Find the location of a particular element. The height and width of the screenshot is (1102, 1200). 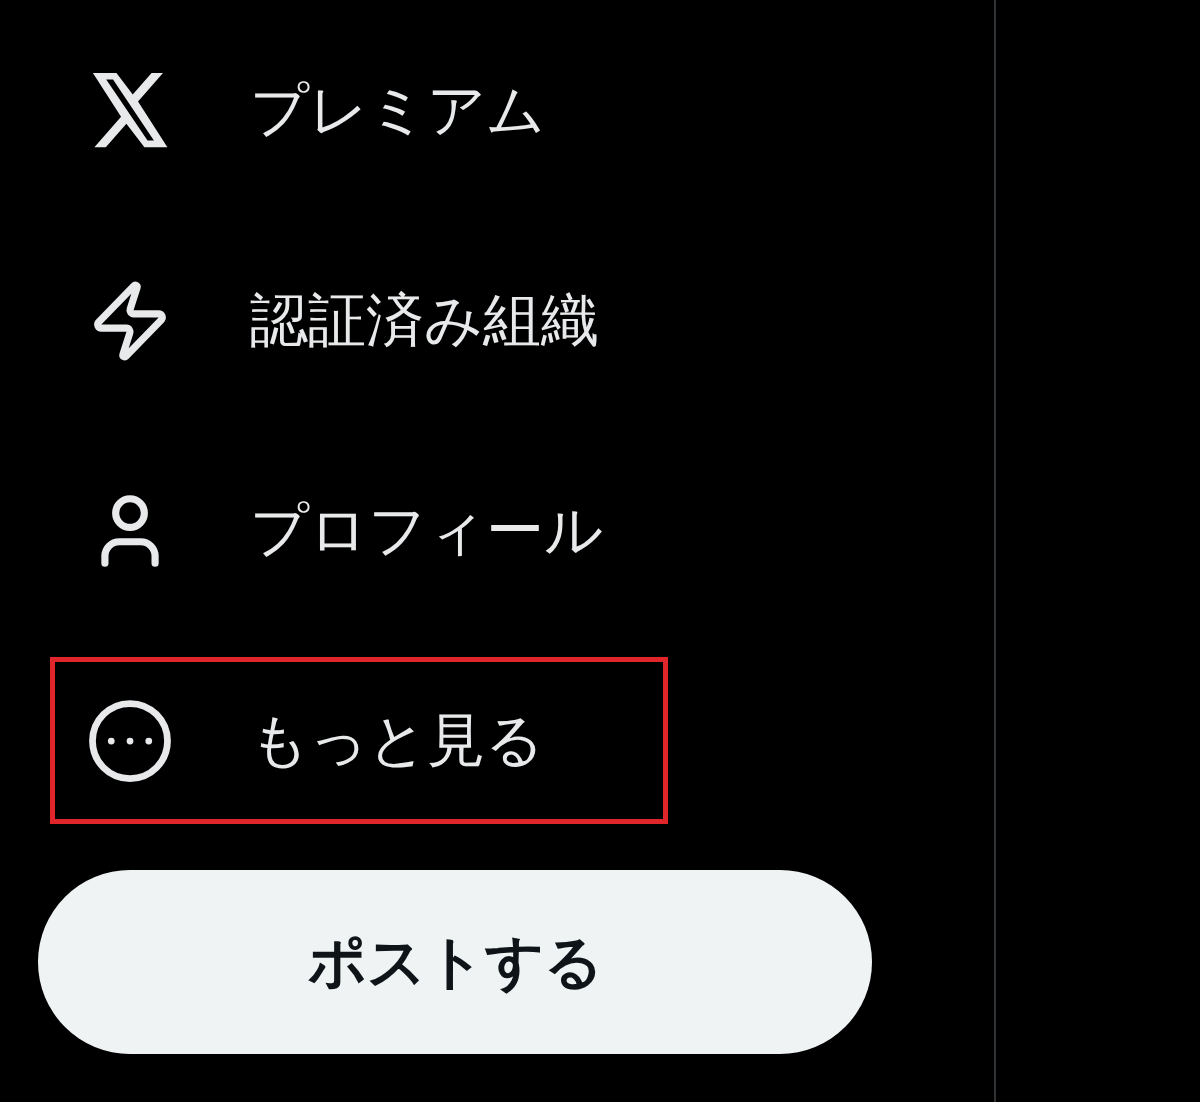

nav-item: もっと見る is located at coordinates (359, 740).